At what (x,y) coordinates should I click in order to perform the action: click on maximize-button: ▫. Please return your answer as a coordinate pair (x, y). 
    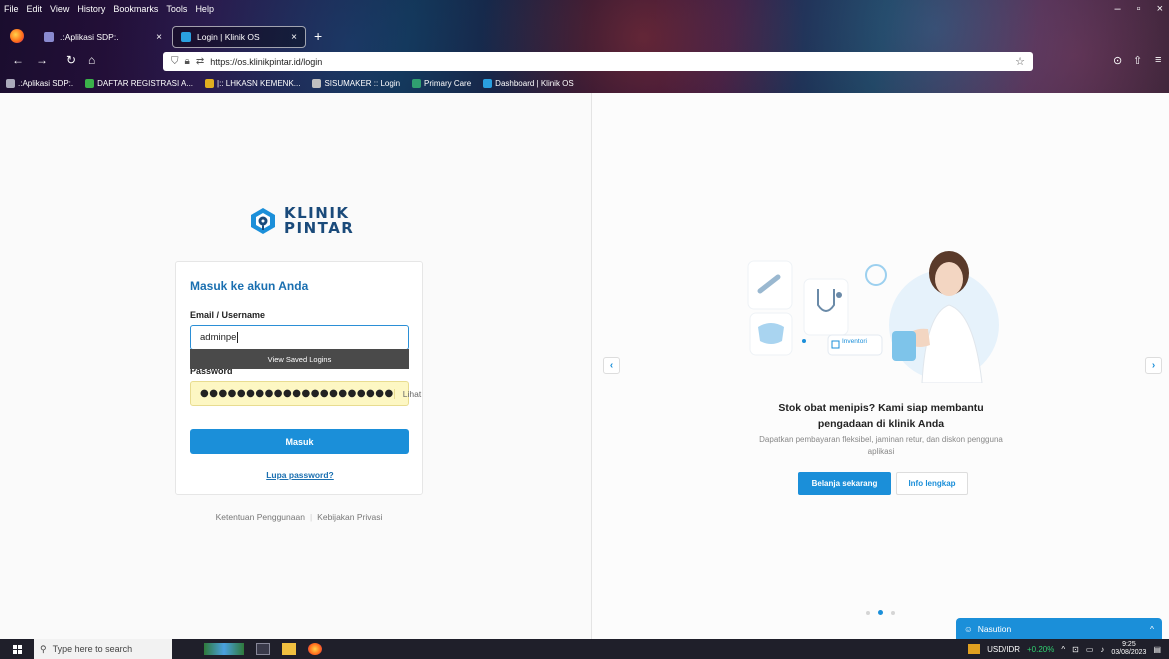
    Looking at the image, I should click on (1139, 9).